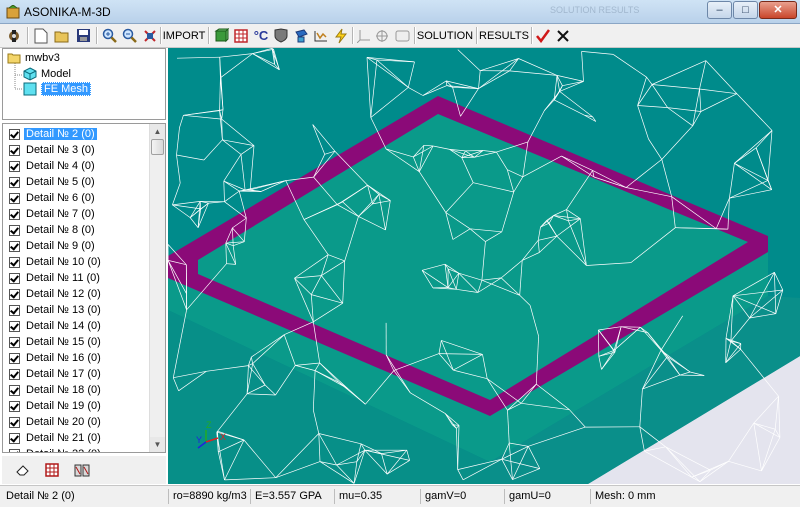 The height and width of the screenshot is (507, 800). I want to click on open-folder-icon, so click(61, 36).